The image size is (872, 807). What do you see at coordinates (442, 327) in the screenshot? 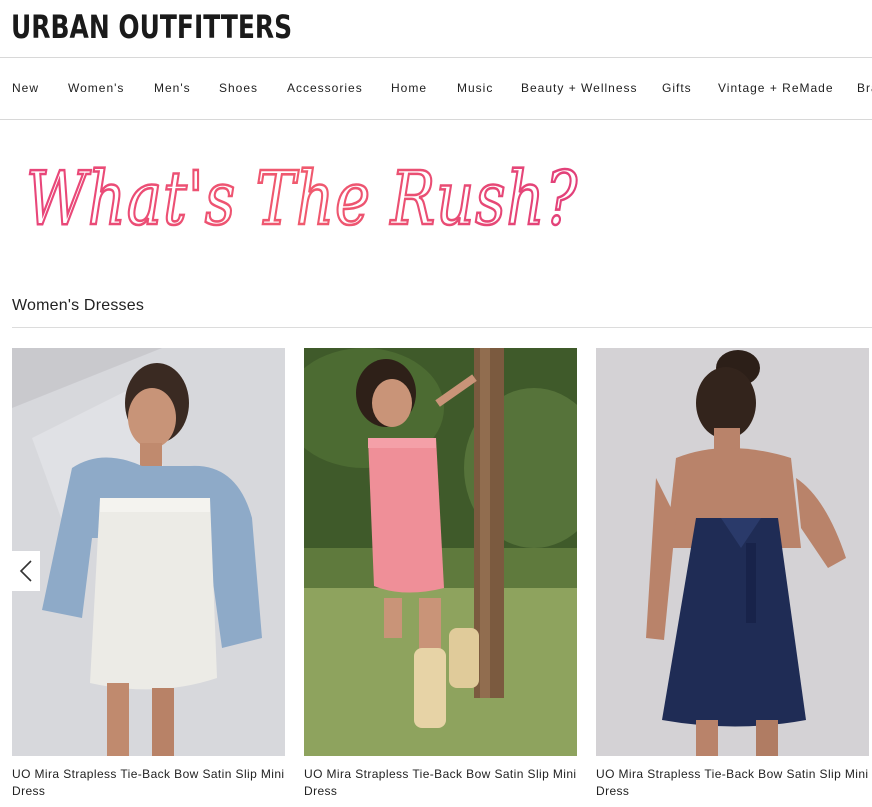
I see `section-divider` at bounding box center [442, 327].